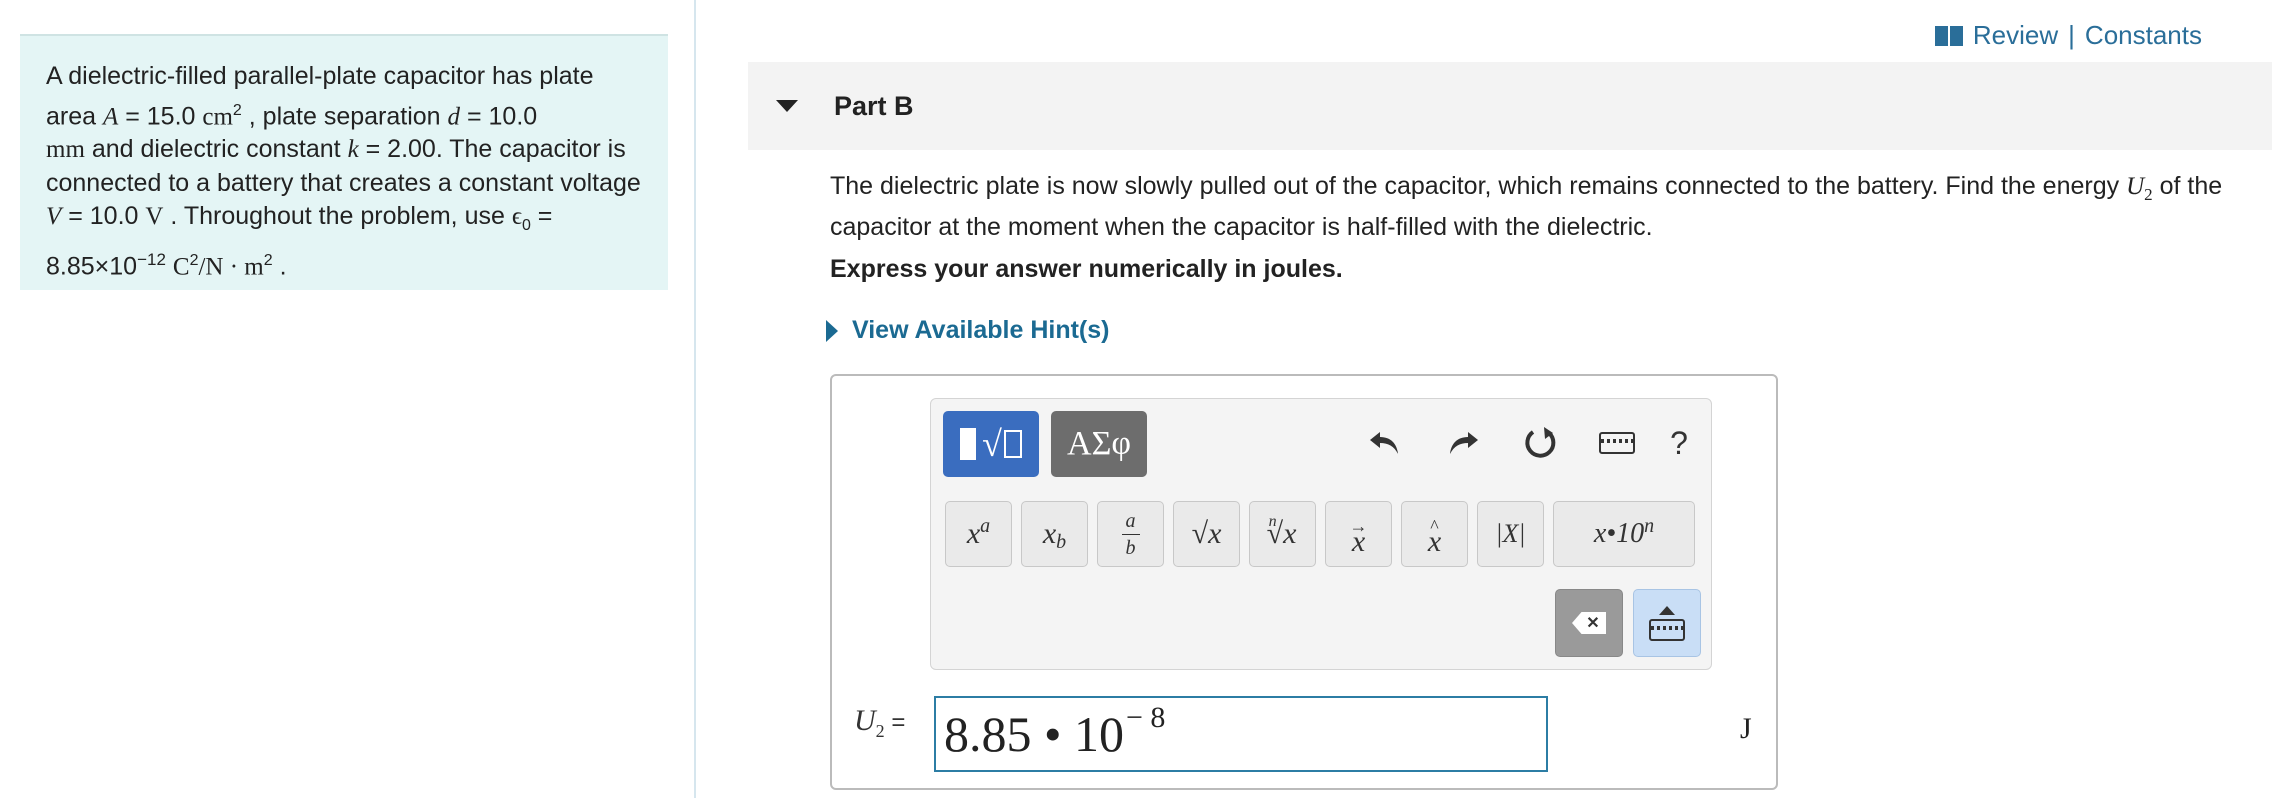 The width and height of the screenshot is (2272, 798). What do you see at coordinates (1206, 534) in the screenshot?
I see `sqrt-button: √x` at bounding box center [1206, 534].